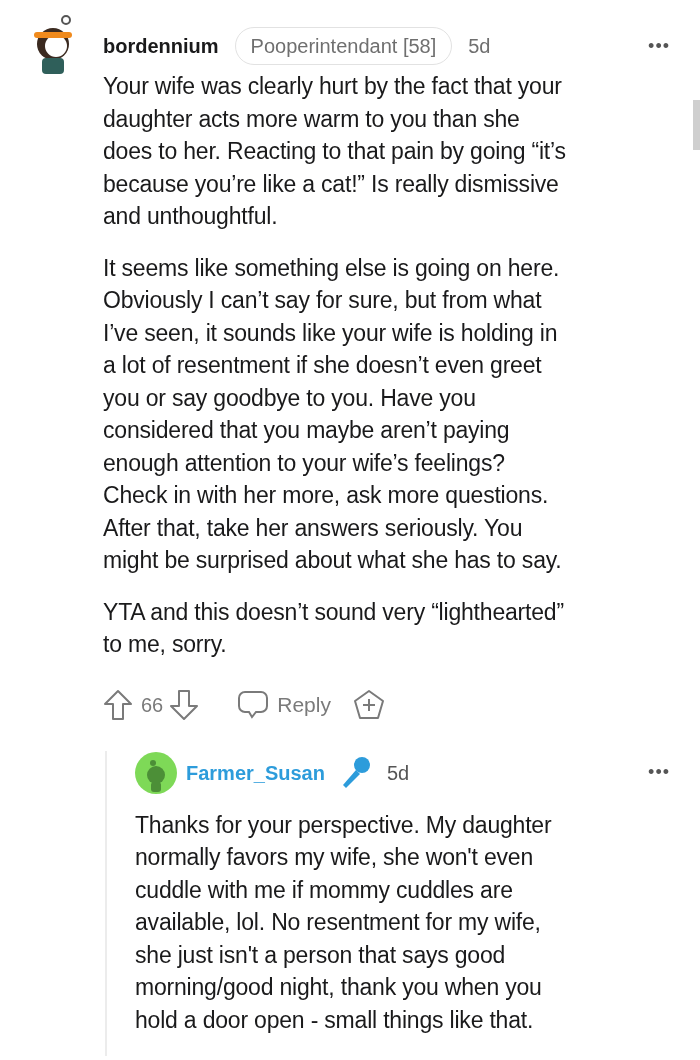 The image size is (700, 1060). What do you see at coordinates (152, 705) in the screenshot?
I see `vote-count: 66` at bounding box center [152, 705].